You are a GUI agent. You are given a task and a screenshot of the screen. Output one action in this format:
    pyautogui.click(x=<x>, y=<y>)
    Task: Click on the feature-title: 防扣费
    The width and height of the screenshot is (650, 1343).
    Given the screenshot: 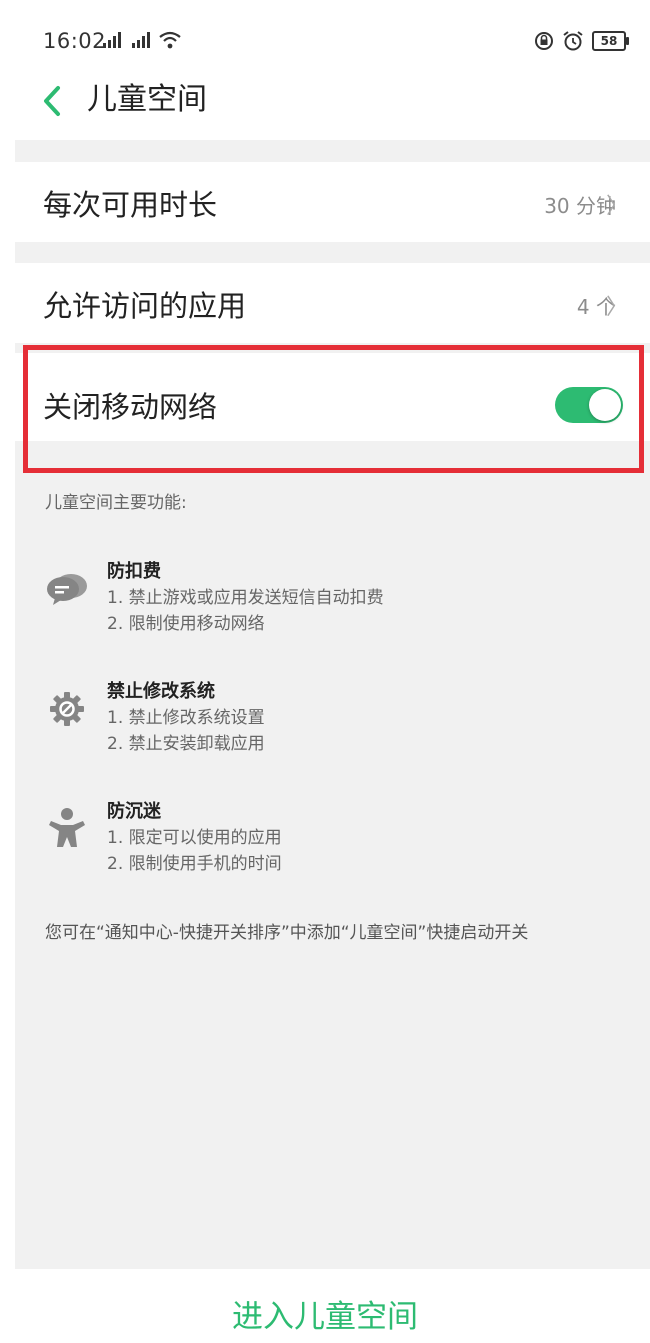 What is the action you would take?
    pyautogui.click(x=134, y=571)
    